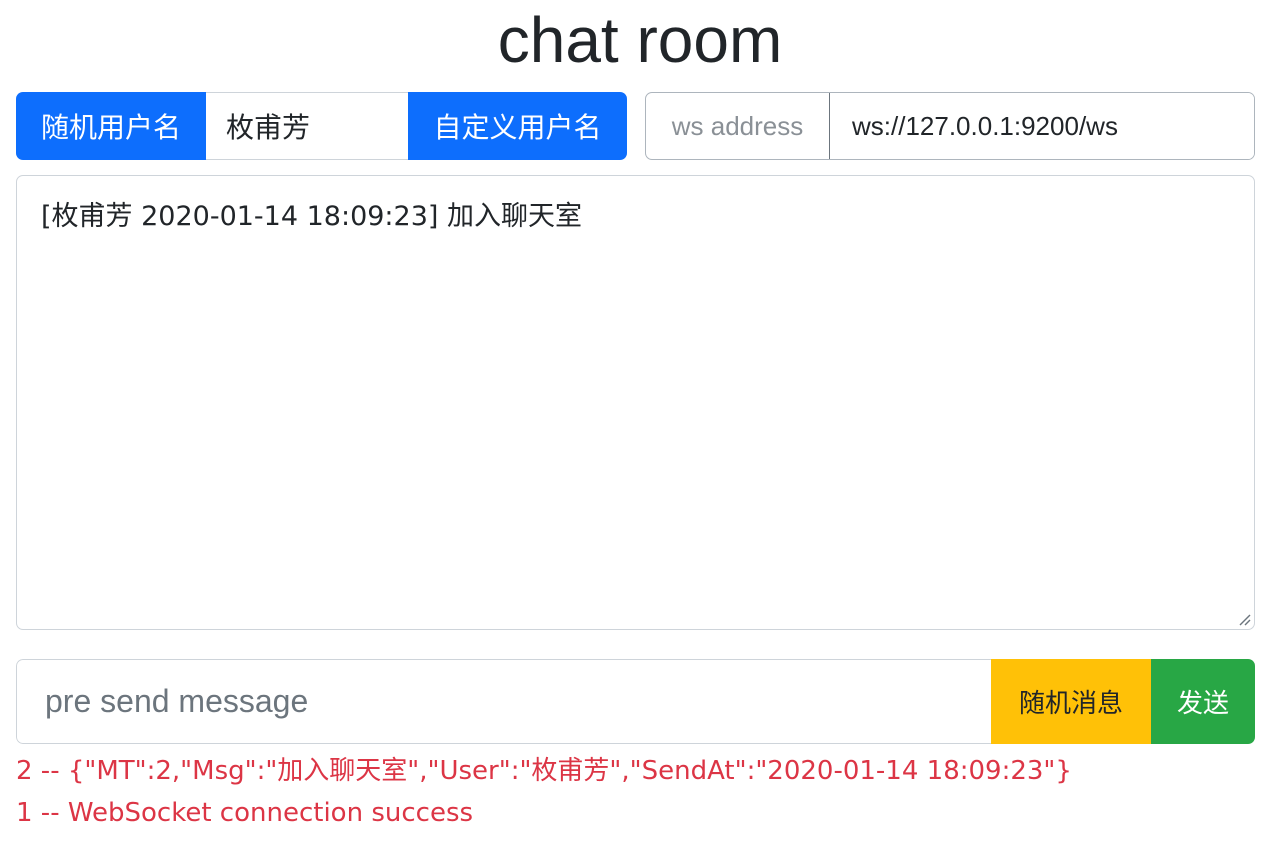  I want to click on random-message-button: 随机消息, so click(1071, 701).